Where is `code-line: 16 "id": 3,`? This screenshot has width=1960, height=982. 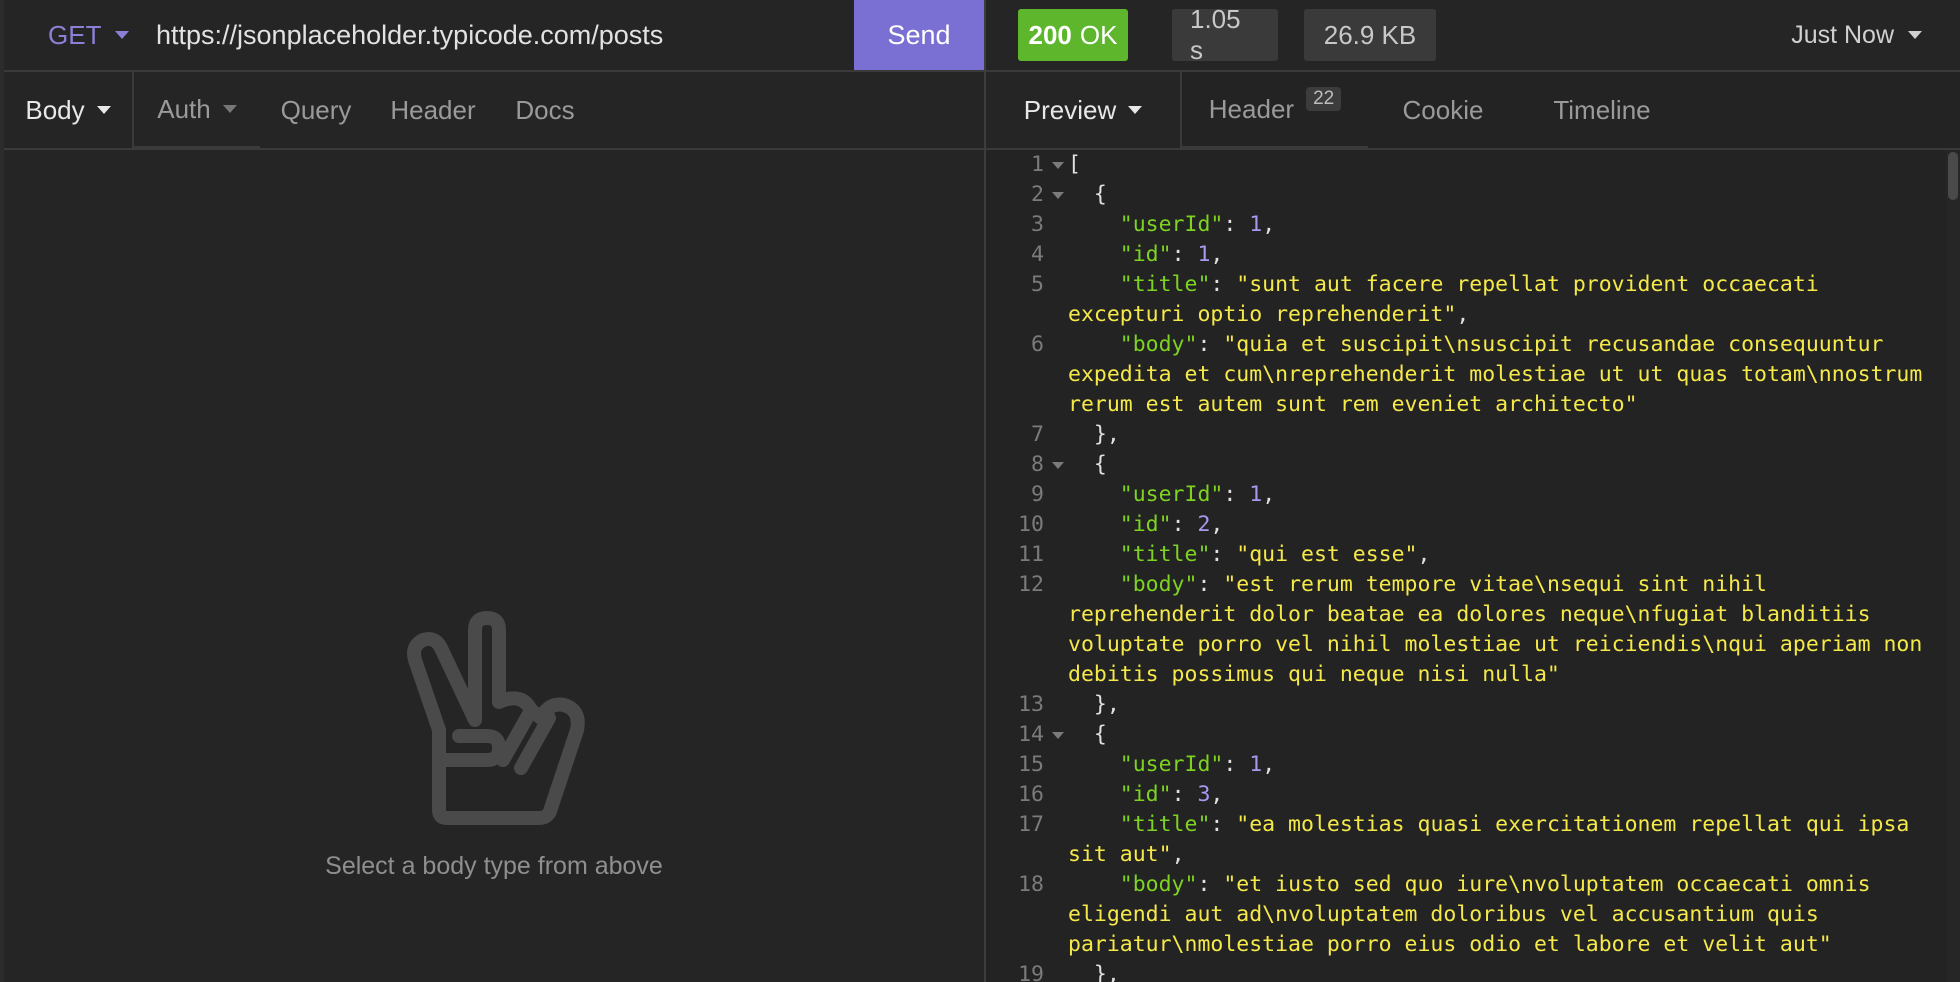
code-line: 16 "id": 3, is located at coordinates (1466, 795).